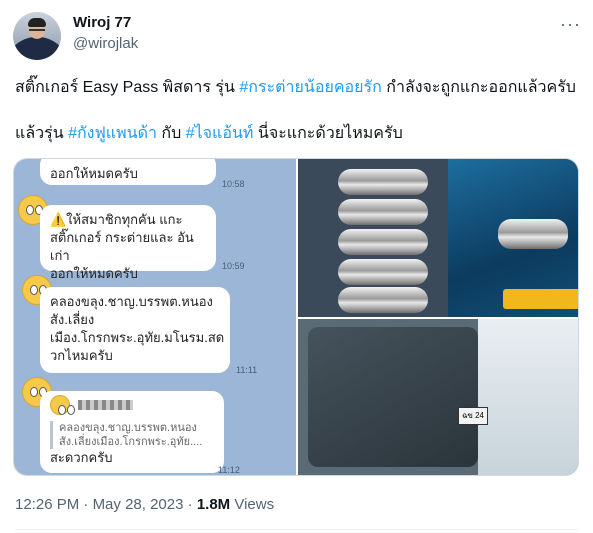 This screenshot has height=533, width=593. Describe the element at coordinates (105, 43) in the screenshot. I see `author-handle: @wirojlak` at that location.